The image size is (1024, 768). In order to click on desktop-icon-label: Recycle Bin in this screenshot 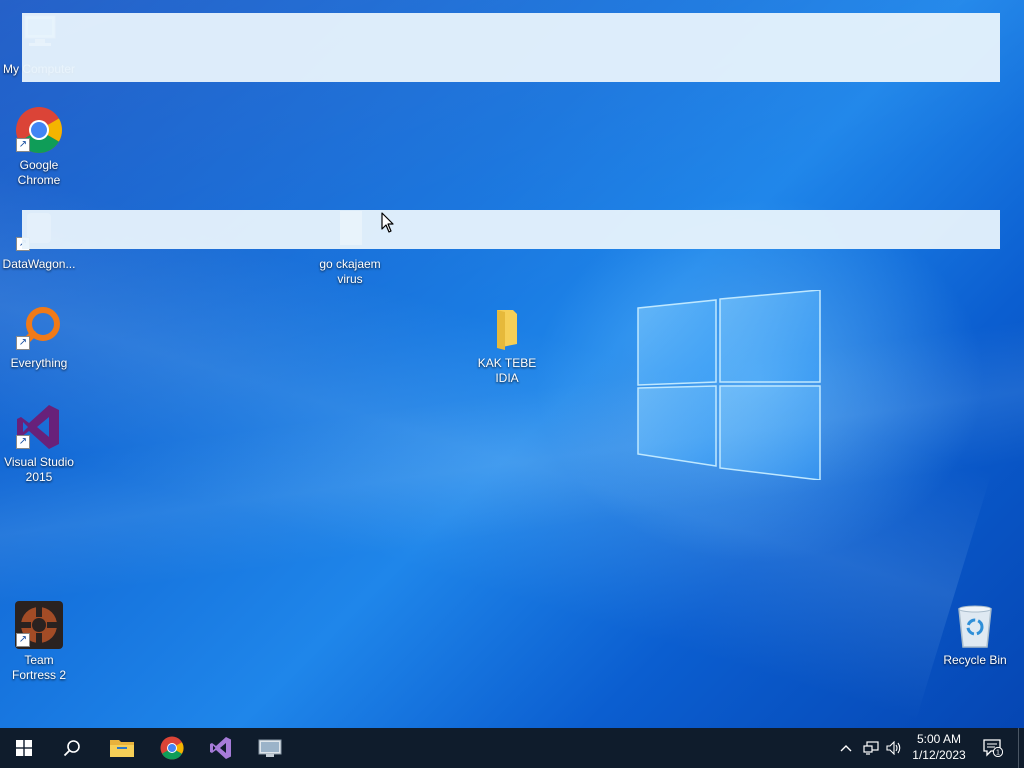, I will do `click(975, 660)`.